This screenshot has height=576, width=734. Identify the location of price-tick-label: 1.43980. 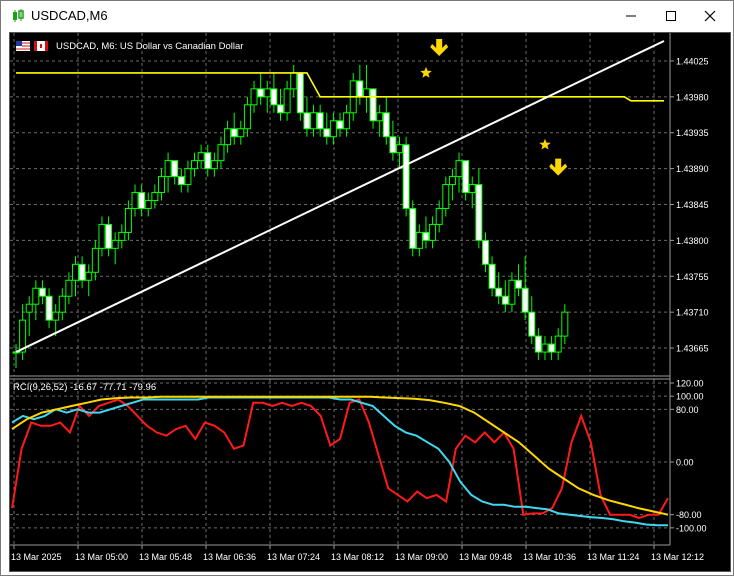
(692, 97).